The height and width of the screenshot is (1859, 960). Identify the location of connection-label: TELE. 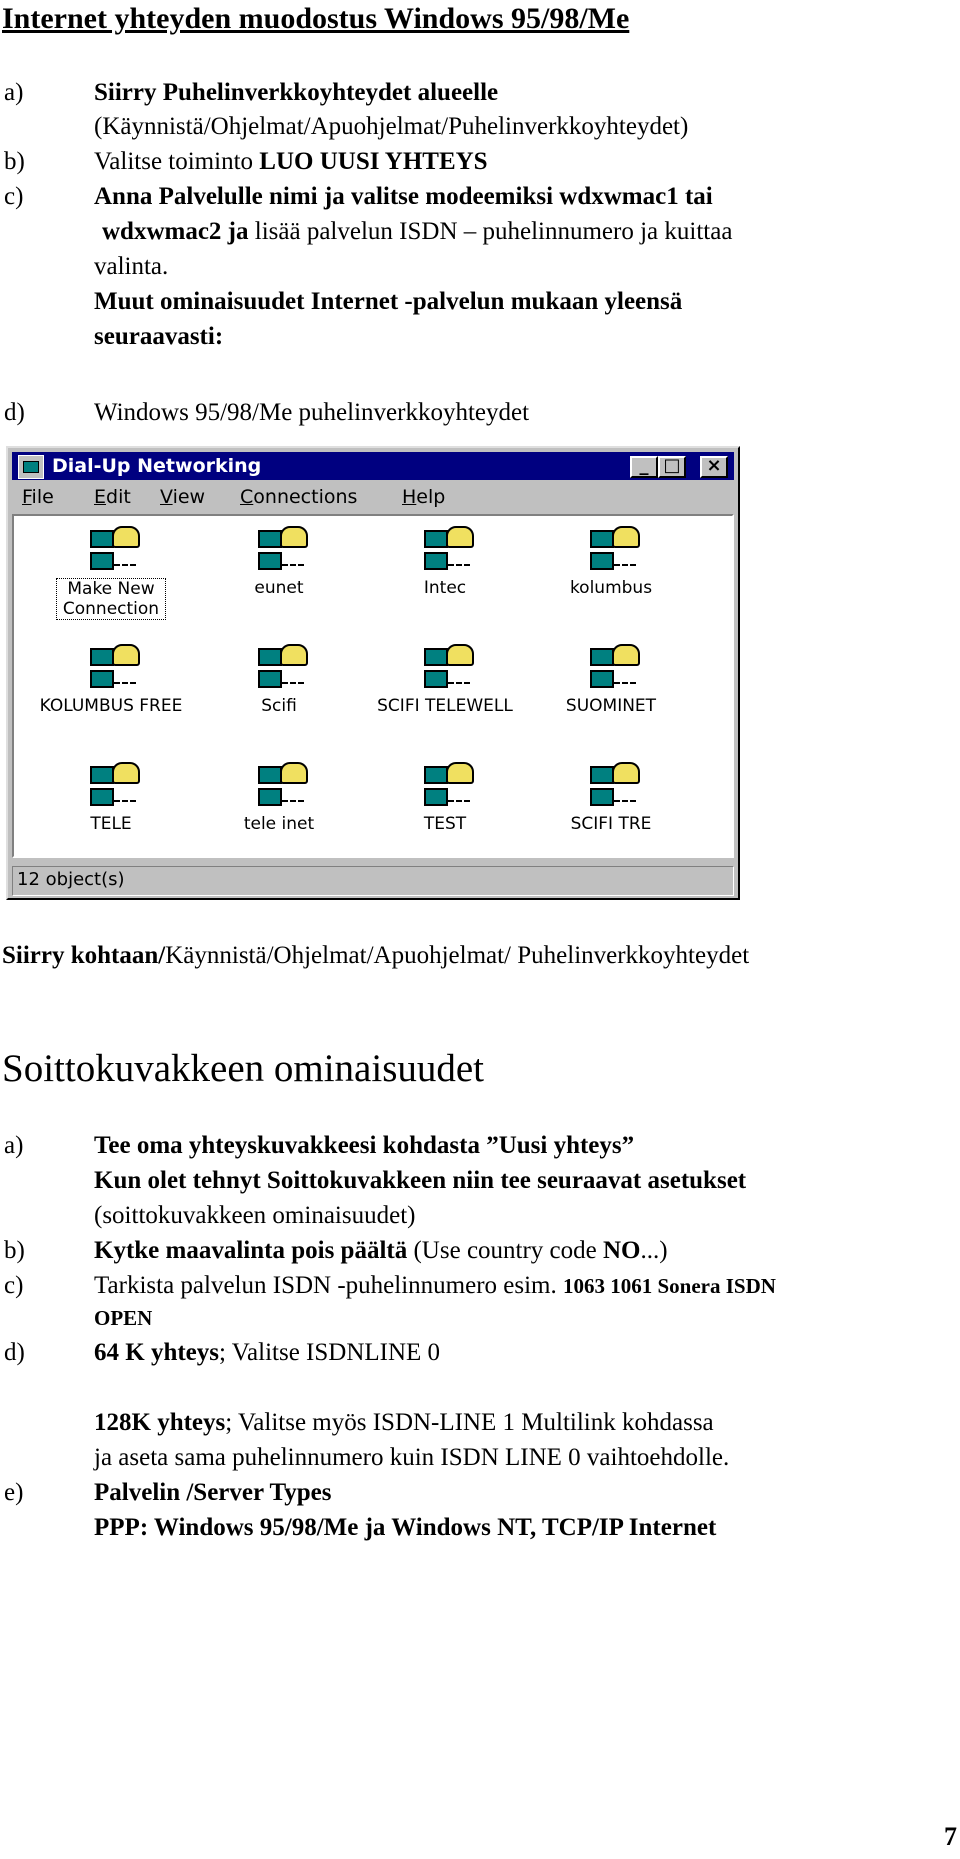
(111, 824).